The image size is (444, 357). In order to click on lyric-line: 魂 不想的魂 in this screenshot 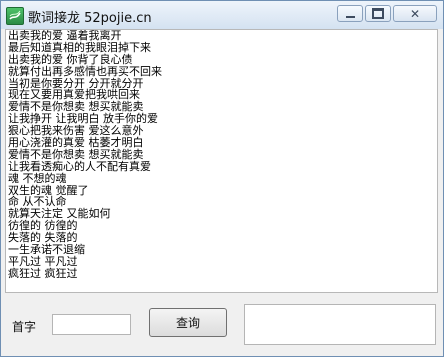, I will do `click(37, 178)`.